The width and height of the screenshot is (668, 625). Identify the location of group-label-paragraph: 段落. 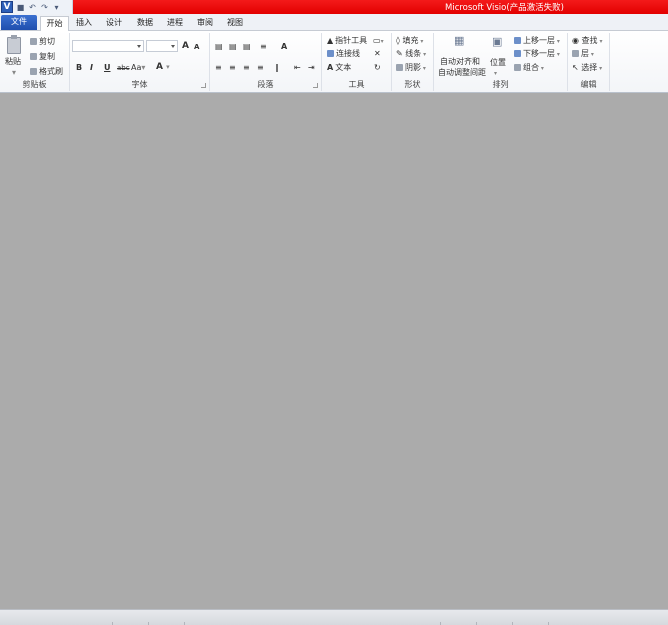
(265, 84).